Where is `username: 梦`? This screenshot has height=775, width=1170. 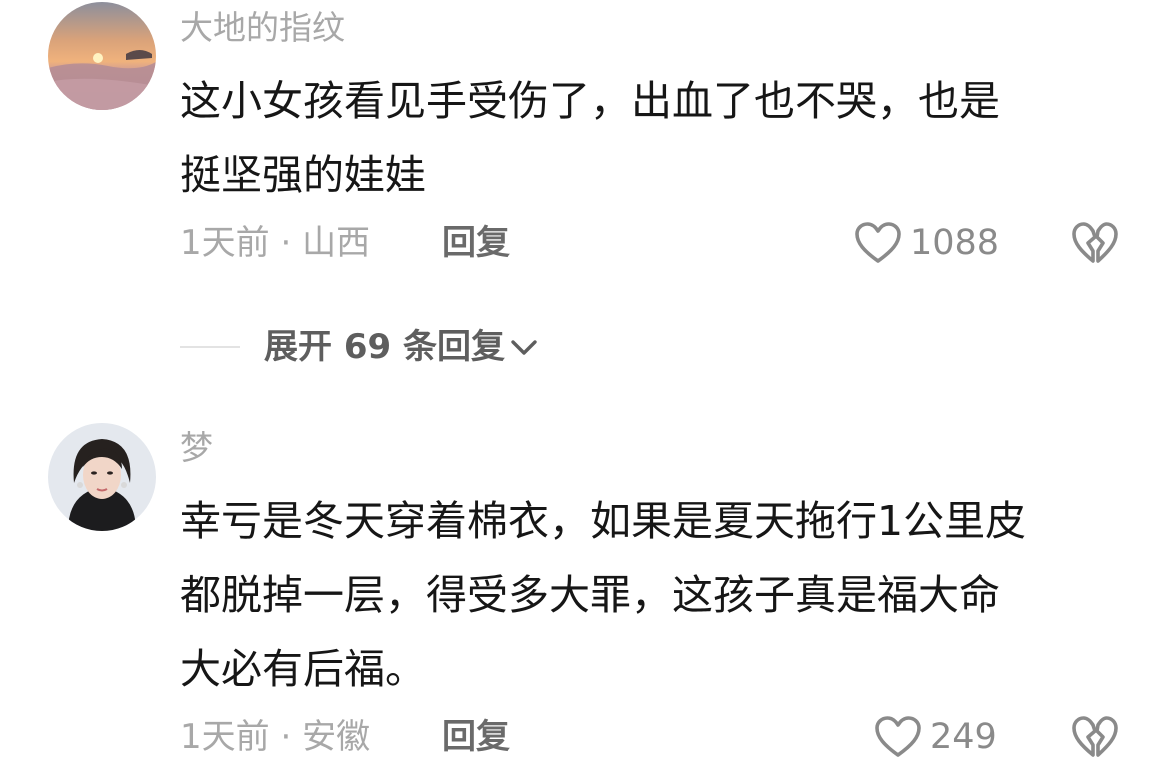
username: 梦 is located at coordinates (196, 448).